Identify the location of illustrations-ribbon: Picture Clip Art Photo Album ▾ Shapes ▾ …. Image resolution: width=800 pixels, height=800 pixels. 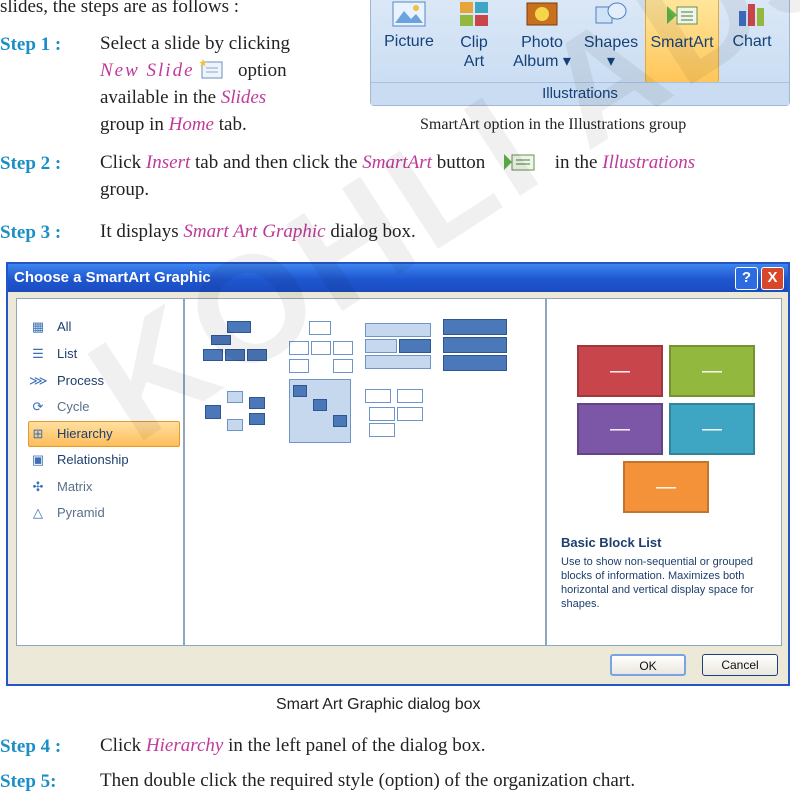
(580, 53).